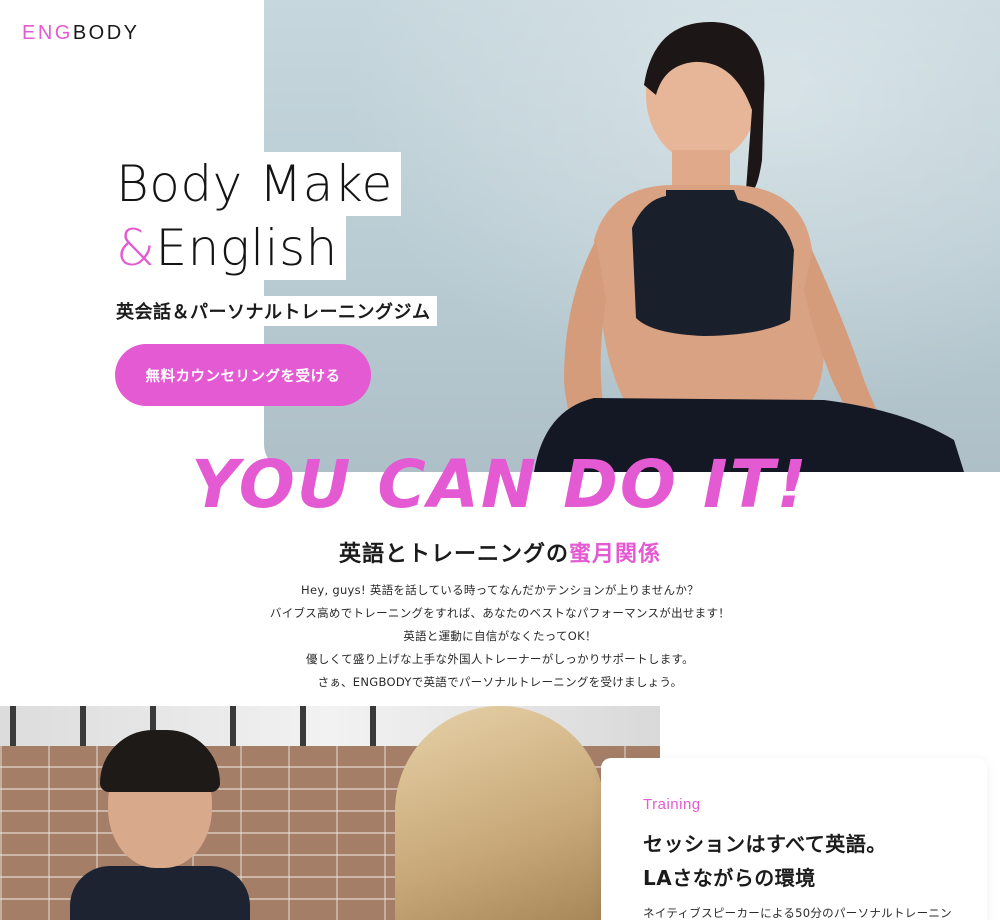 This screenshot has height=920, width=1000. Describe the element at coordinates (500, 484) in the screenshot. I see `slogan: YOU CAN DO IT!` at that location.